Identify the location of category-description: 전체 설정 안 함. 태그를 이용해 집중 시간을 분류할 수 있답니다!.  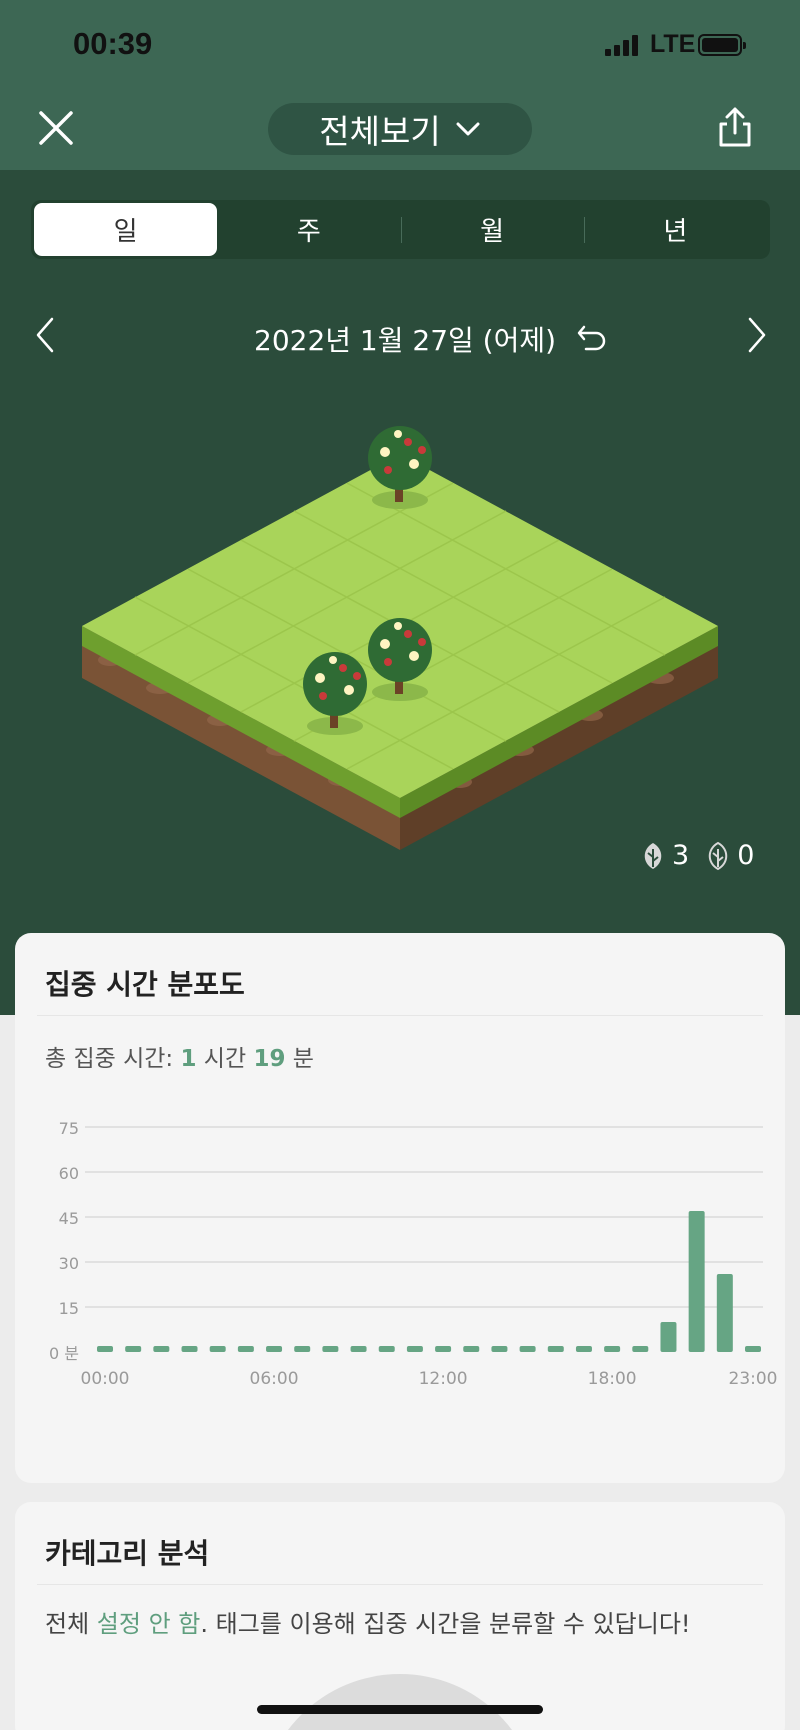
(368, 1621).